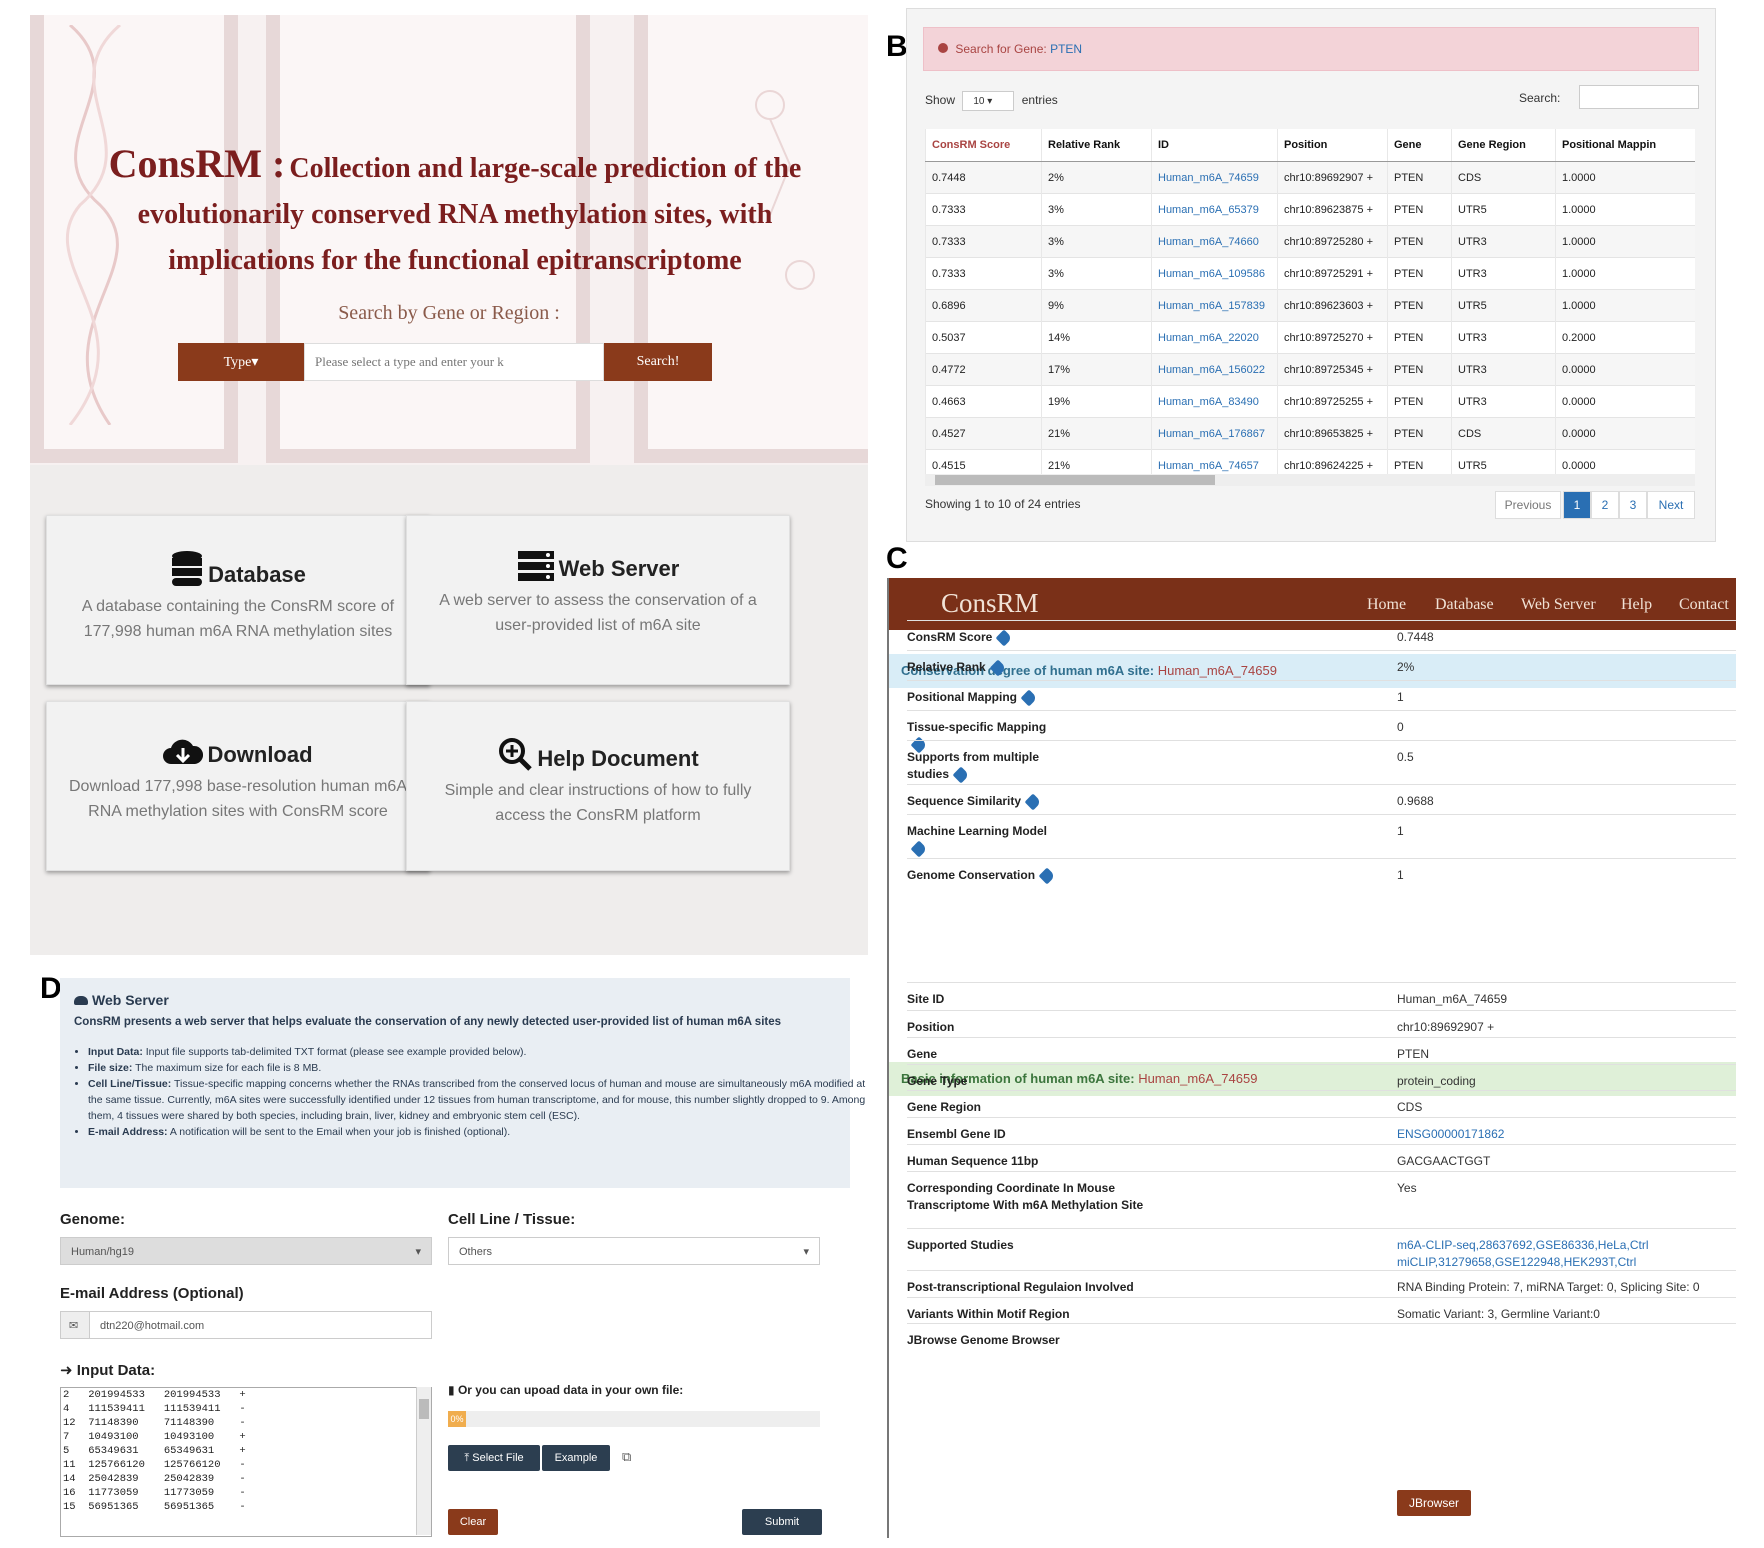 This screenshot has width=1764, height=1548. Describe the element at coordinates (1434, 1503) in the screenshot. I see `jbrowse-button: JBrowser` at that location.